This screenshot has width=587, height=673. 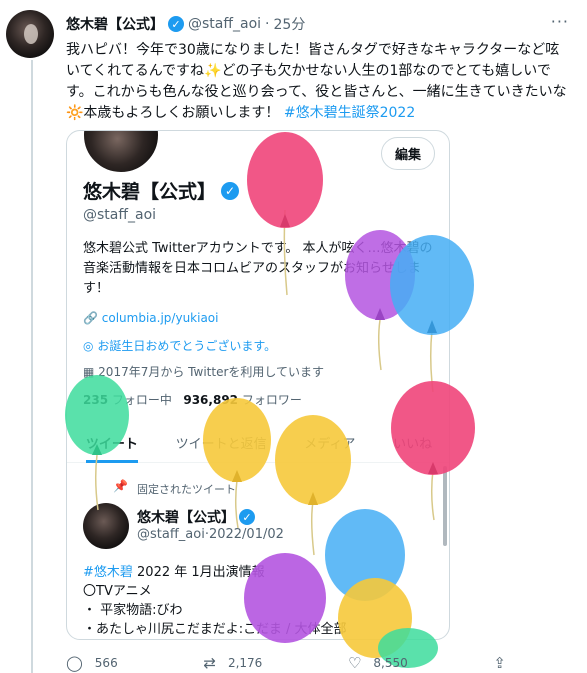 What do you see at coordinates (89, 372) in the screenshot?
I see `calendar-icon: ▦` at bounding box center [89, 372].